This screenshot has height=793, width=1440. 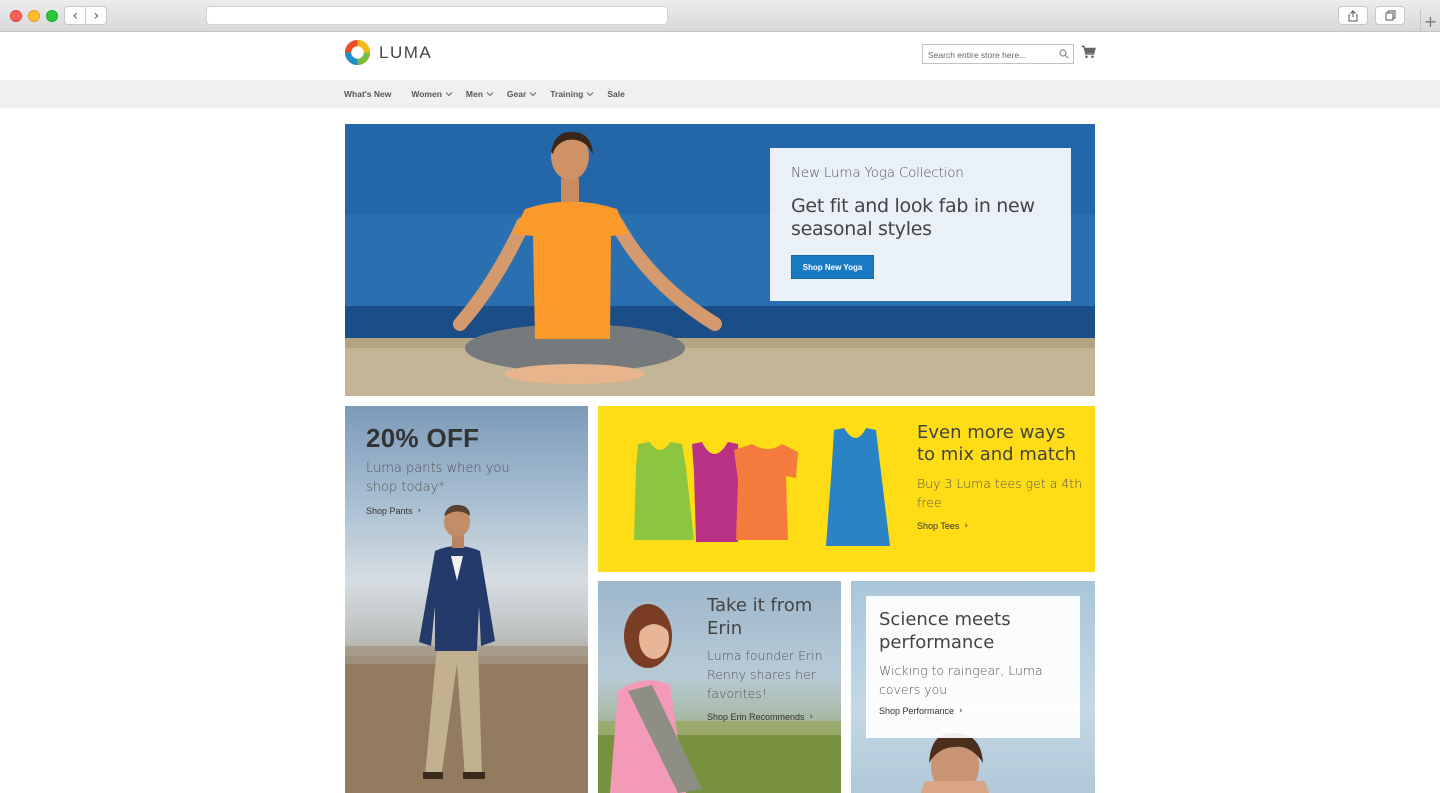 I want to click on shop-pants-link: Shop Pants ›, so click(x=441, y=511).